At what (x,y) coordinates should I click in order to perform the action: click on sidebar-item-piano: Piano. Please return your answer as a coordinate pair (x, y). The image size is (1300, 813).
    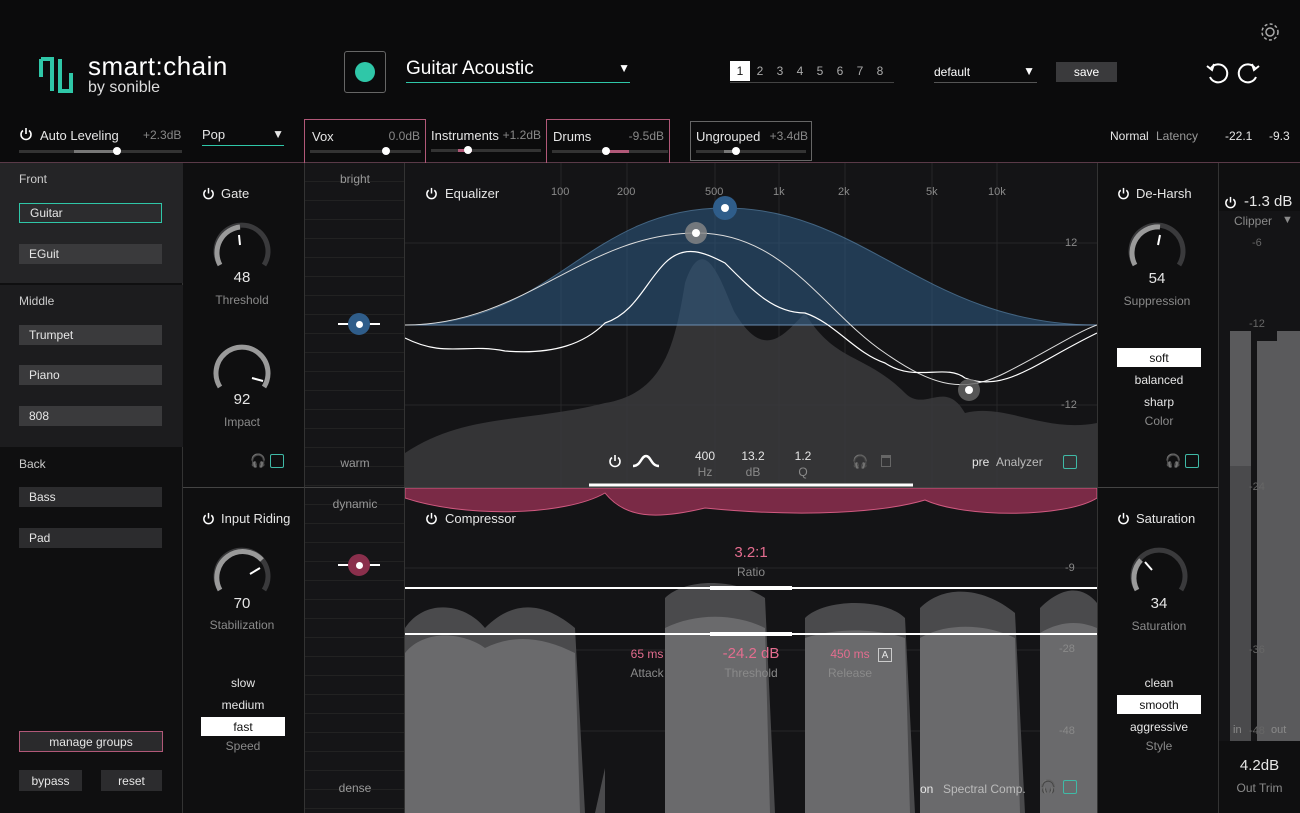
    Looking at the image, I should click on (90, 375).